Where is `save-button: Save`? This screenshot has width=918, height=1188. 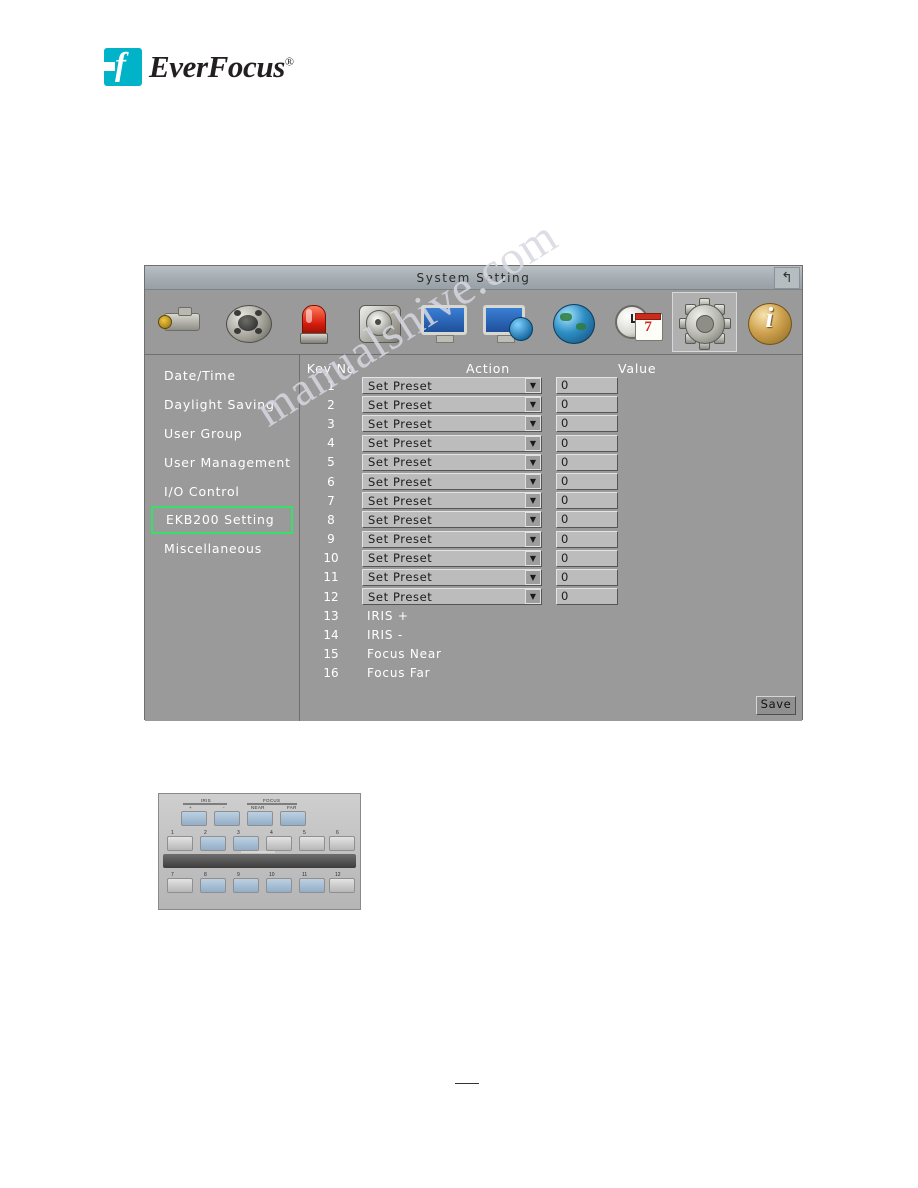
save-button: Save is located at coordinates (776, 705).